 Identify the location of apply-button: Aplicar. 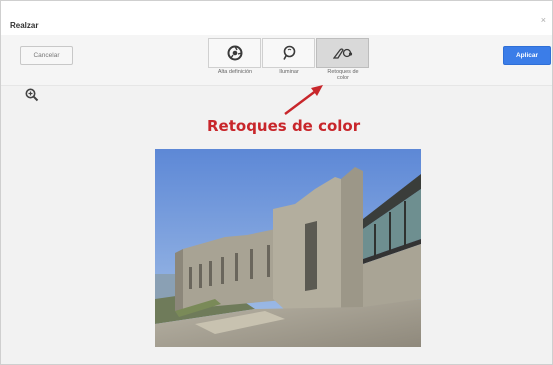
(527, 55).